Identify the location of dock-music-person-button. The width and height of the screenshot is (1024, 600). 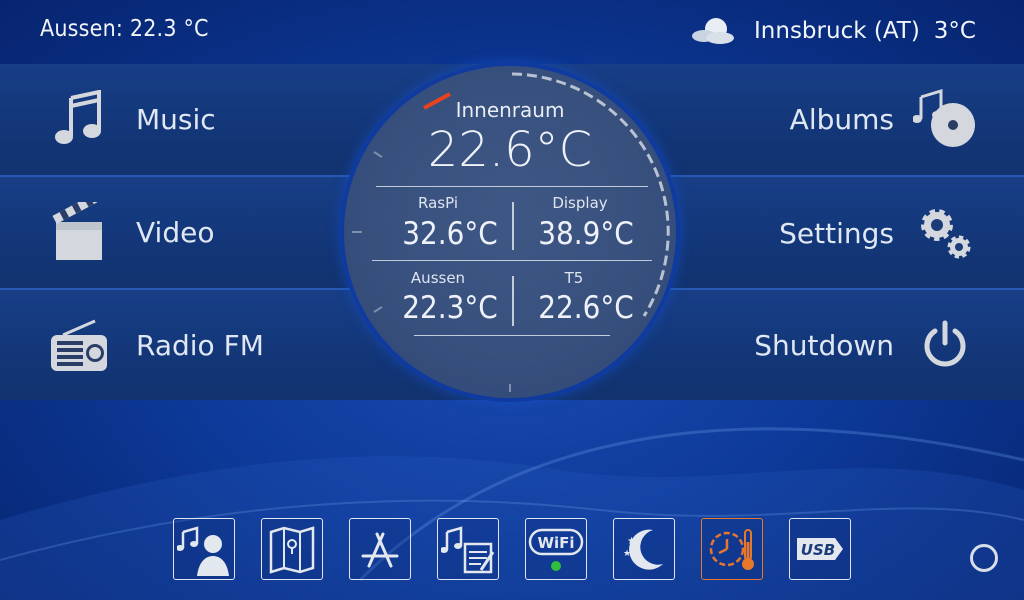
(204, 549).